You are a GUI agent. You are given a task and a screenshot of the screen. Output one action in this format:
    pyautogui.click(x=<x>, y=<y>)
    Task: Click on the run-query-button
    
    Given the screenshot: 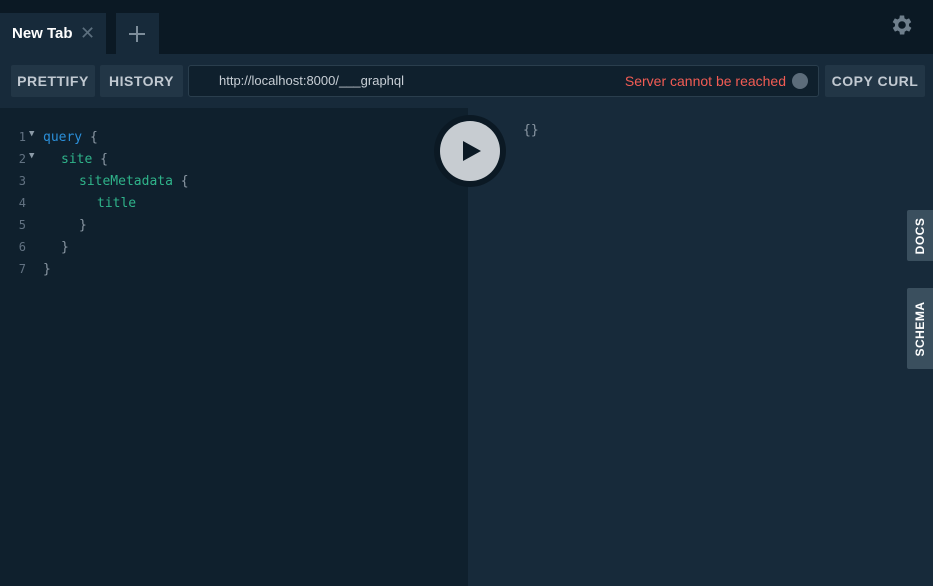 What is the action you would take?
    pyautogui.click(x=470, y=151)
    